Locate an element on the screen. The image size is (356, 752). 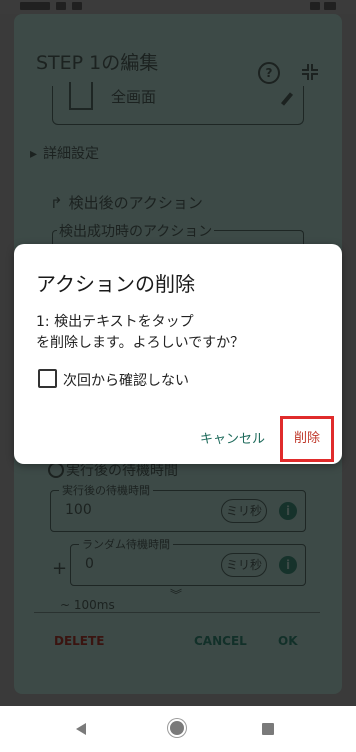
editor-title: STEP 1の編集 is located at coordinates (97, 63).